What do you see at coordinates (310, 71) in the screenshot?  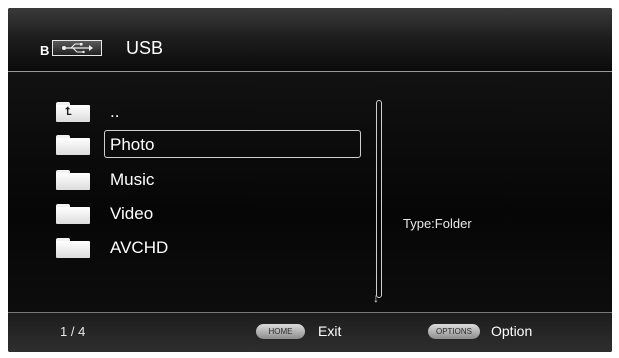 I see `header-divider` at bounding box center [310, 71].